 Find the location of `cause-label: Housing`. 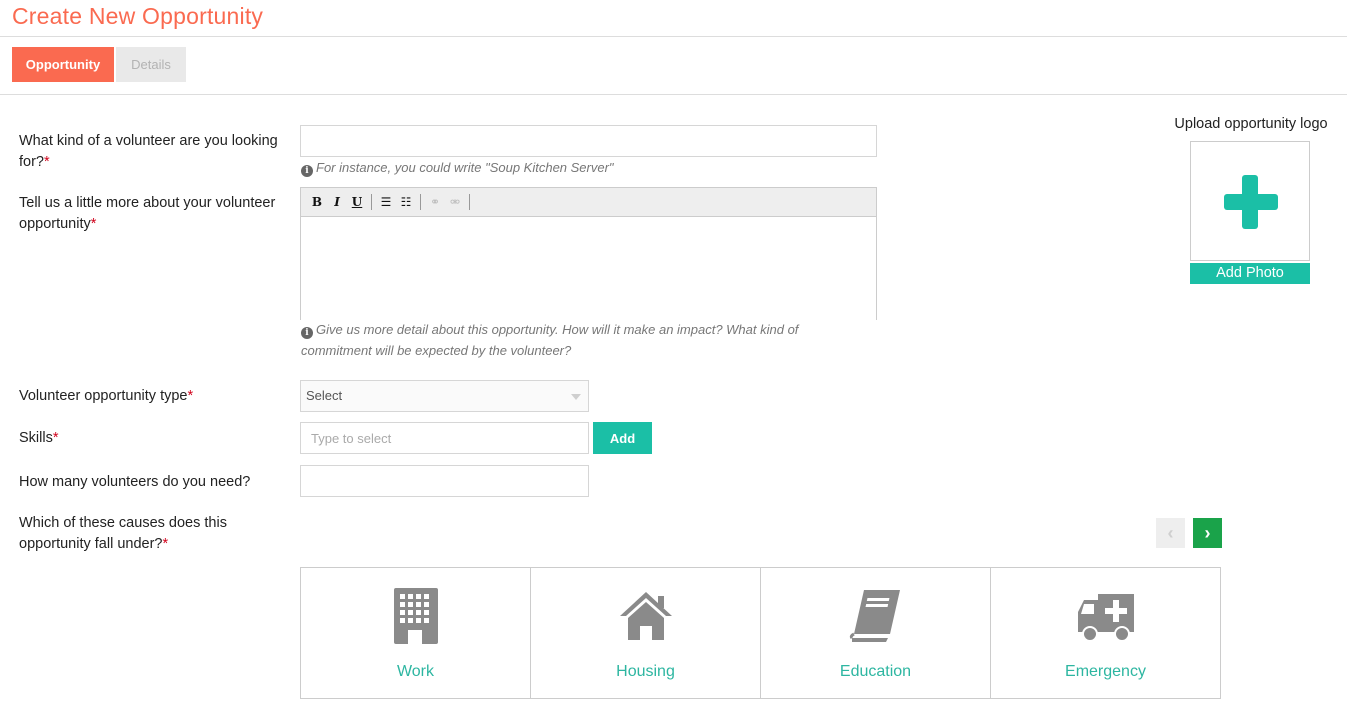

cause-label: Housing is located at coordinates (645, 671).